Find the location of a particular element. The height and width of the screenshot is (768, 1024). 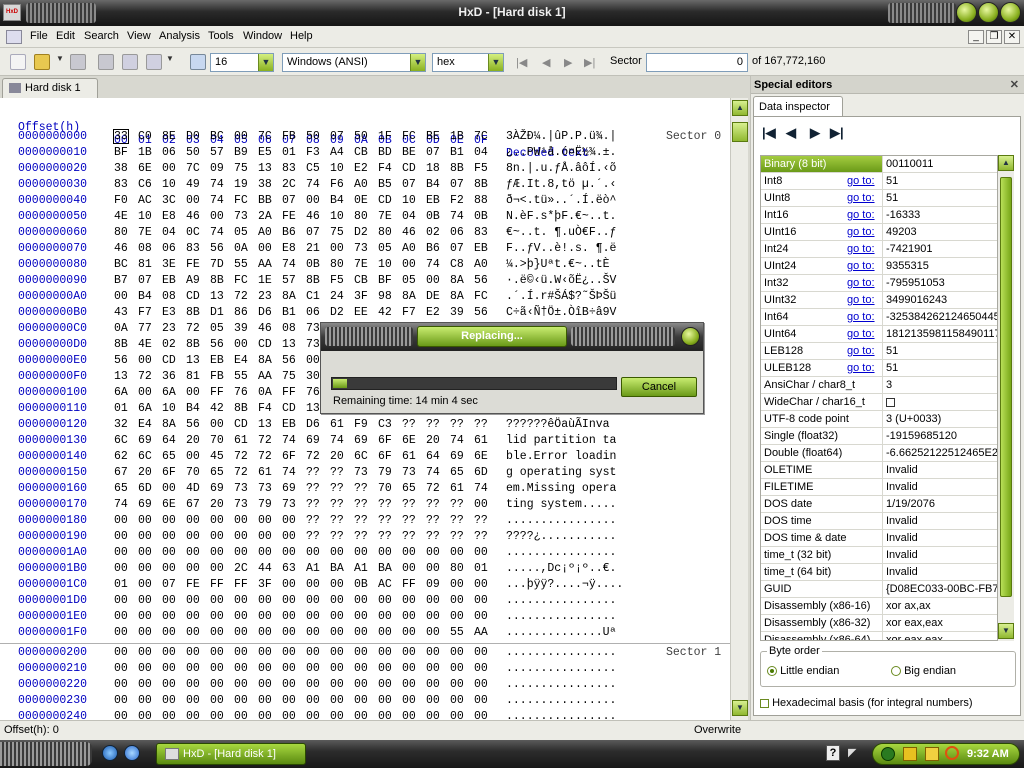

hex-byte: DE is located at coordinates (433, 296).